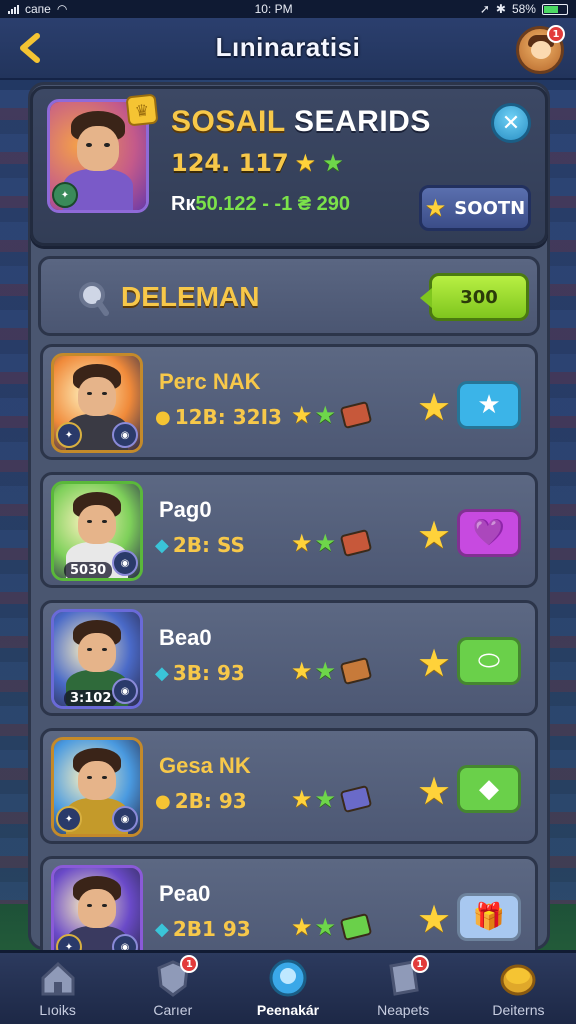 The image size is (576, 1024). What do you see at coordinates (289, 530) in the screenshot?
I see `player-row: 5030 ◉ Pag0 ◆ 2B: SS ★ ★ ★ 💜` at bounding box center [289, 530].